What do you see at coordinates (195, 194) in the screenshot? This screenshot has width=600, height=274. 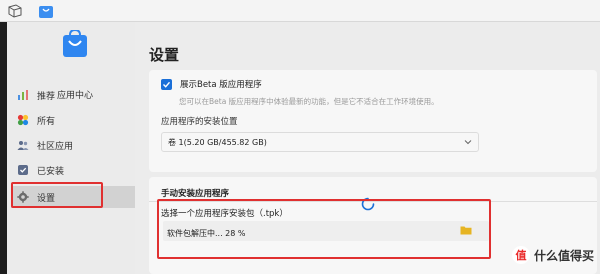 I see `manual-install-title: 手动安装应用程序` at bounding box center [195, 194].